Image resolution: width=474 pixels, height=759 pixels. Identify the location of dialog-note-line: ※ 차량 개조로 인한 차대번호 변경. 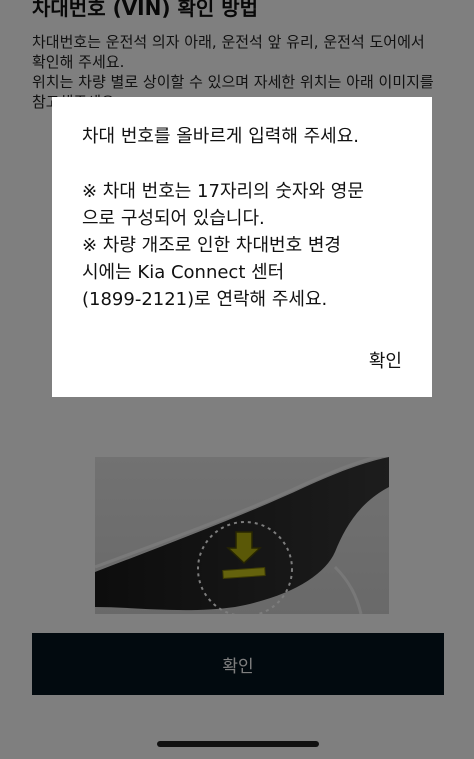
(211, 245).